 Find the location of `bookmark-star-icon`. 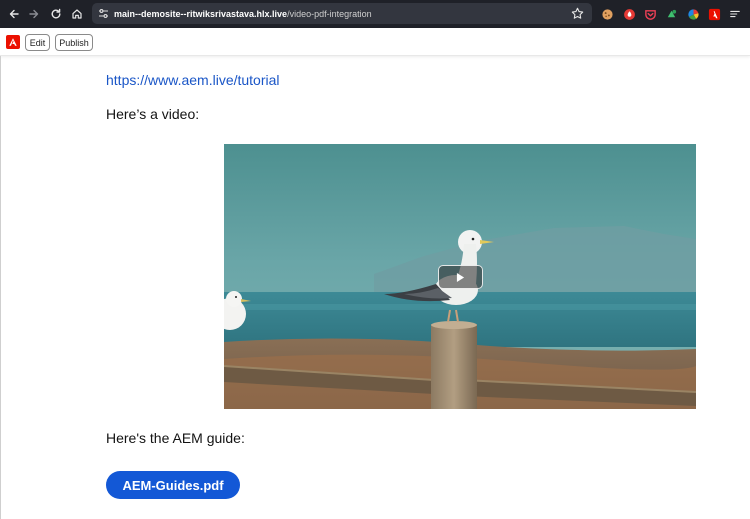

bookmark-star-icon is located at coordinates (577, 13).